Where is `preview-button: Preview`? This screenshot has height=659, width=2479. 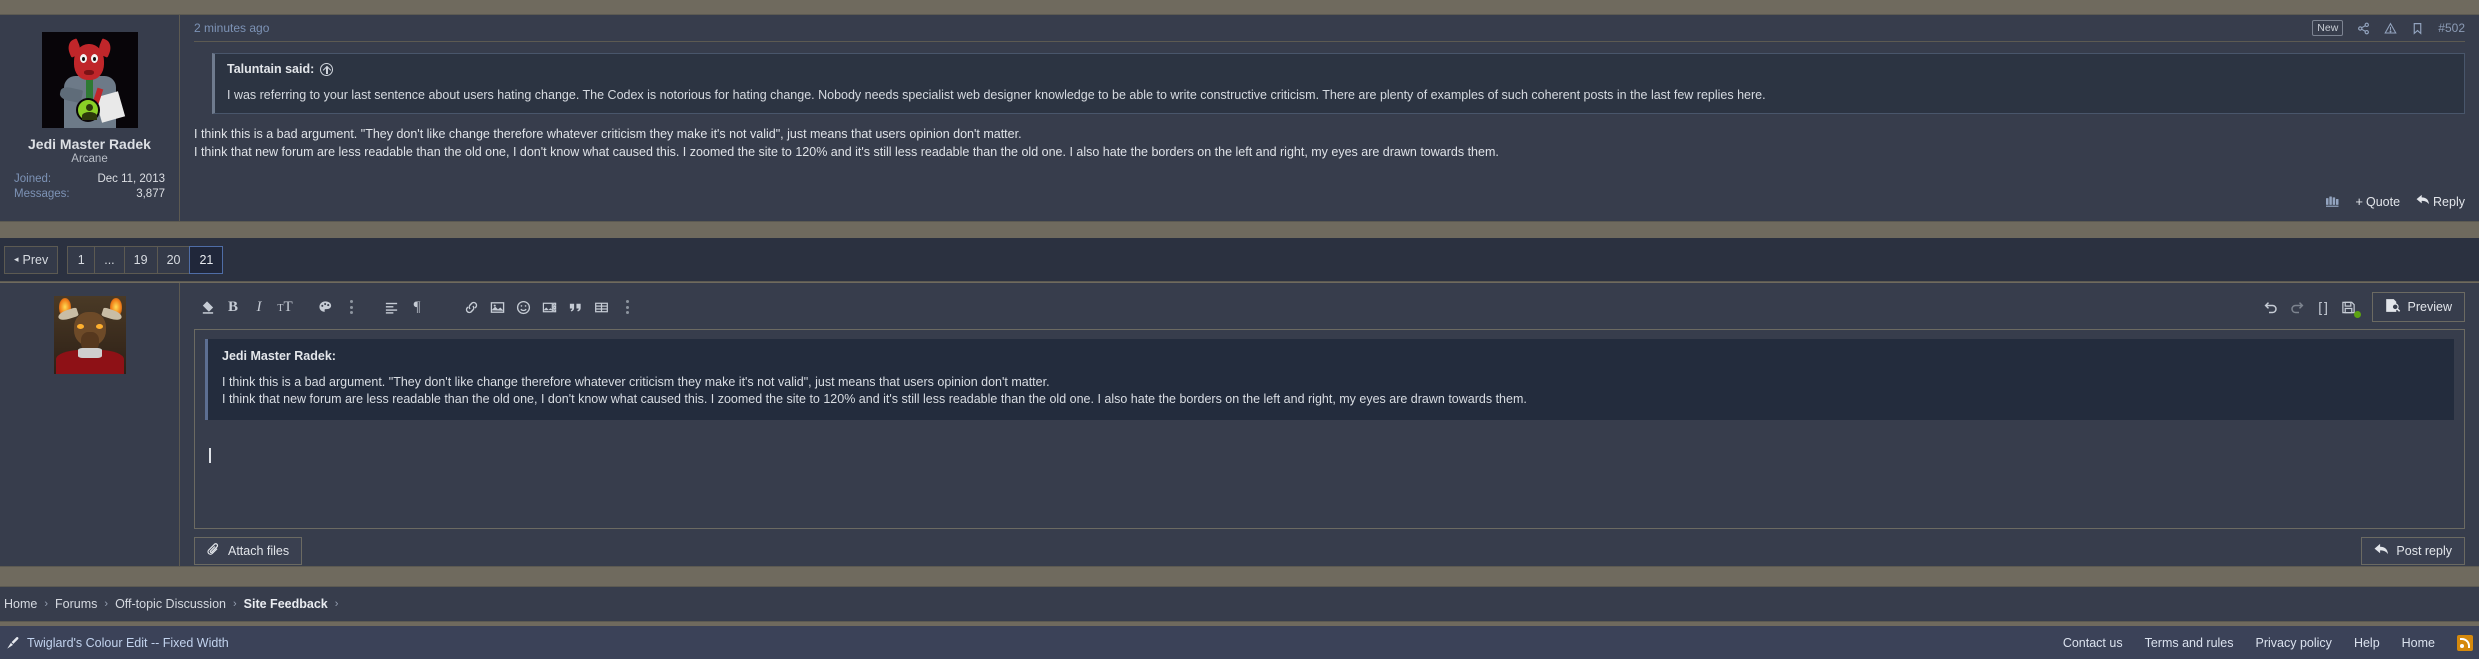 preview-button: Preview is located at coordinates (2418, 307).